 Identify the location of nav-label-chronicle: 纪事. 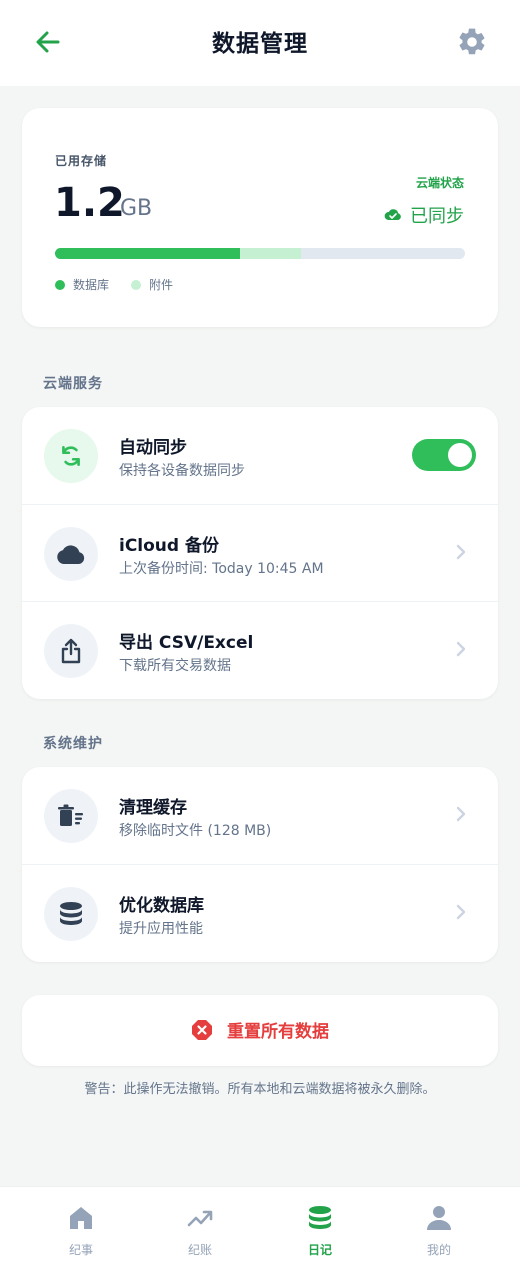
(80, 1250).